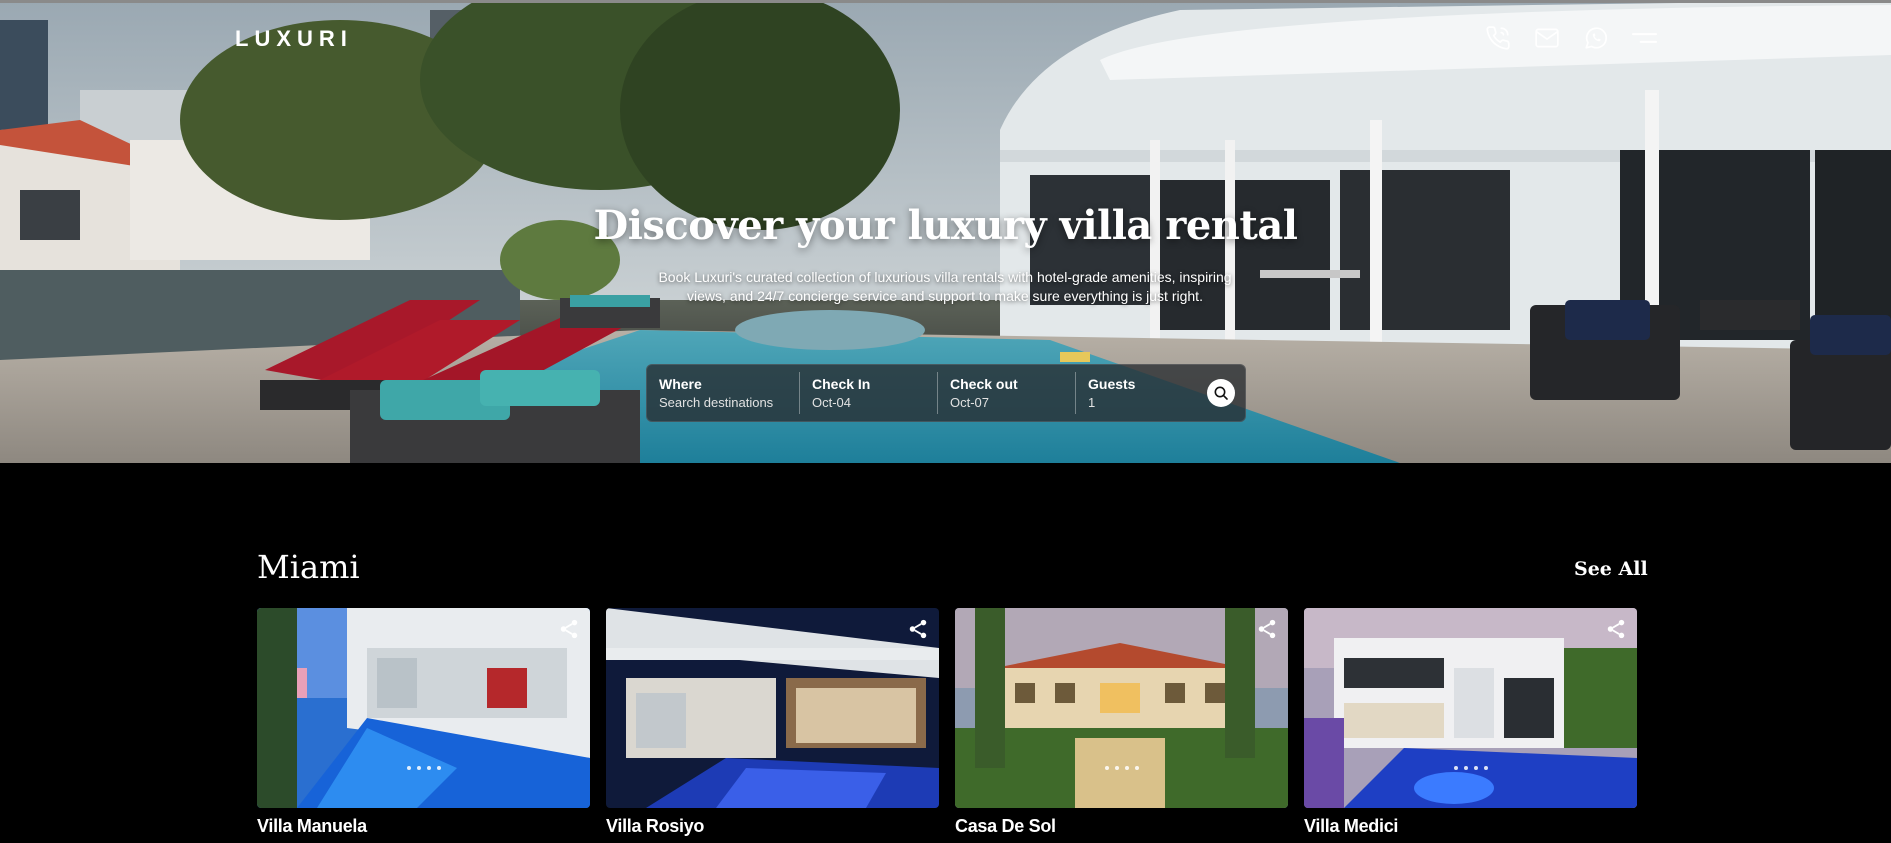 Image resolution: width=1891 pixels, height=843 pixels. What do you see at coordinates (1092, 402) in the screenshot?
I see `guests-value: 1` at bounding box center [1092, 402].